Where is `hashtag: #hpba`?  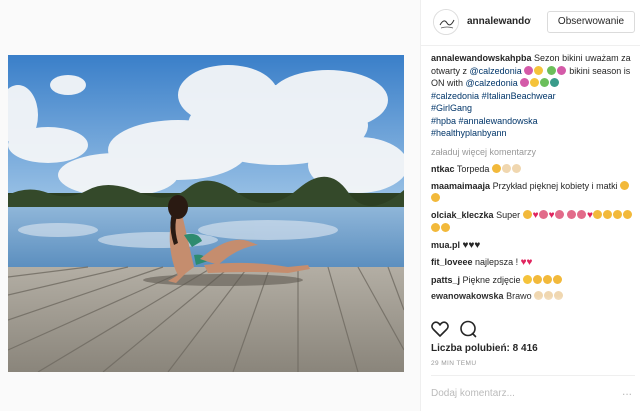
hashtag: #hpba is located at coordinates (443, 121).